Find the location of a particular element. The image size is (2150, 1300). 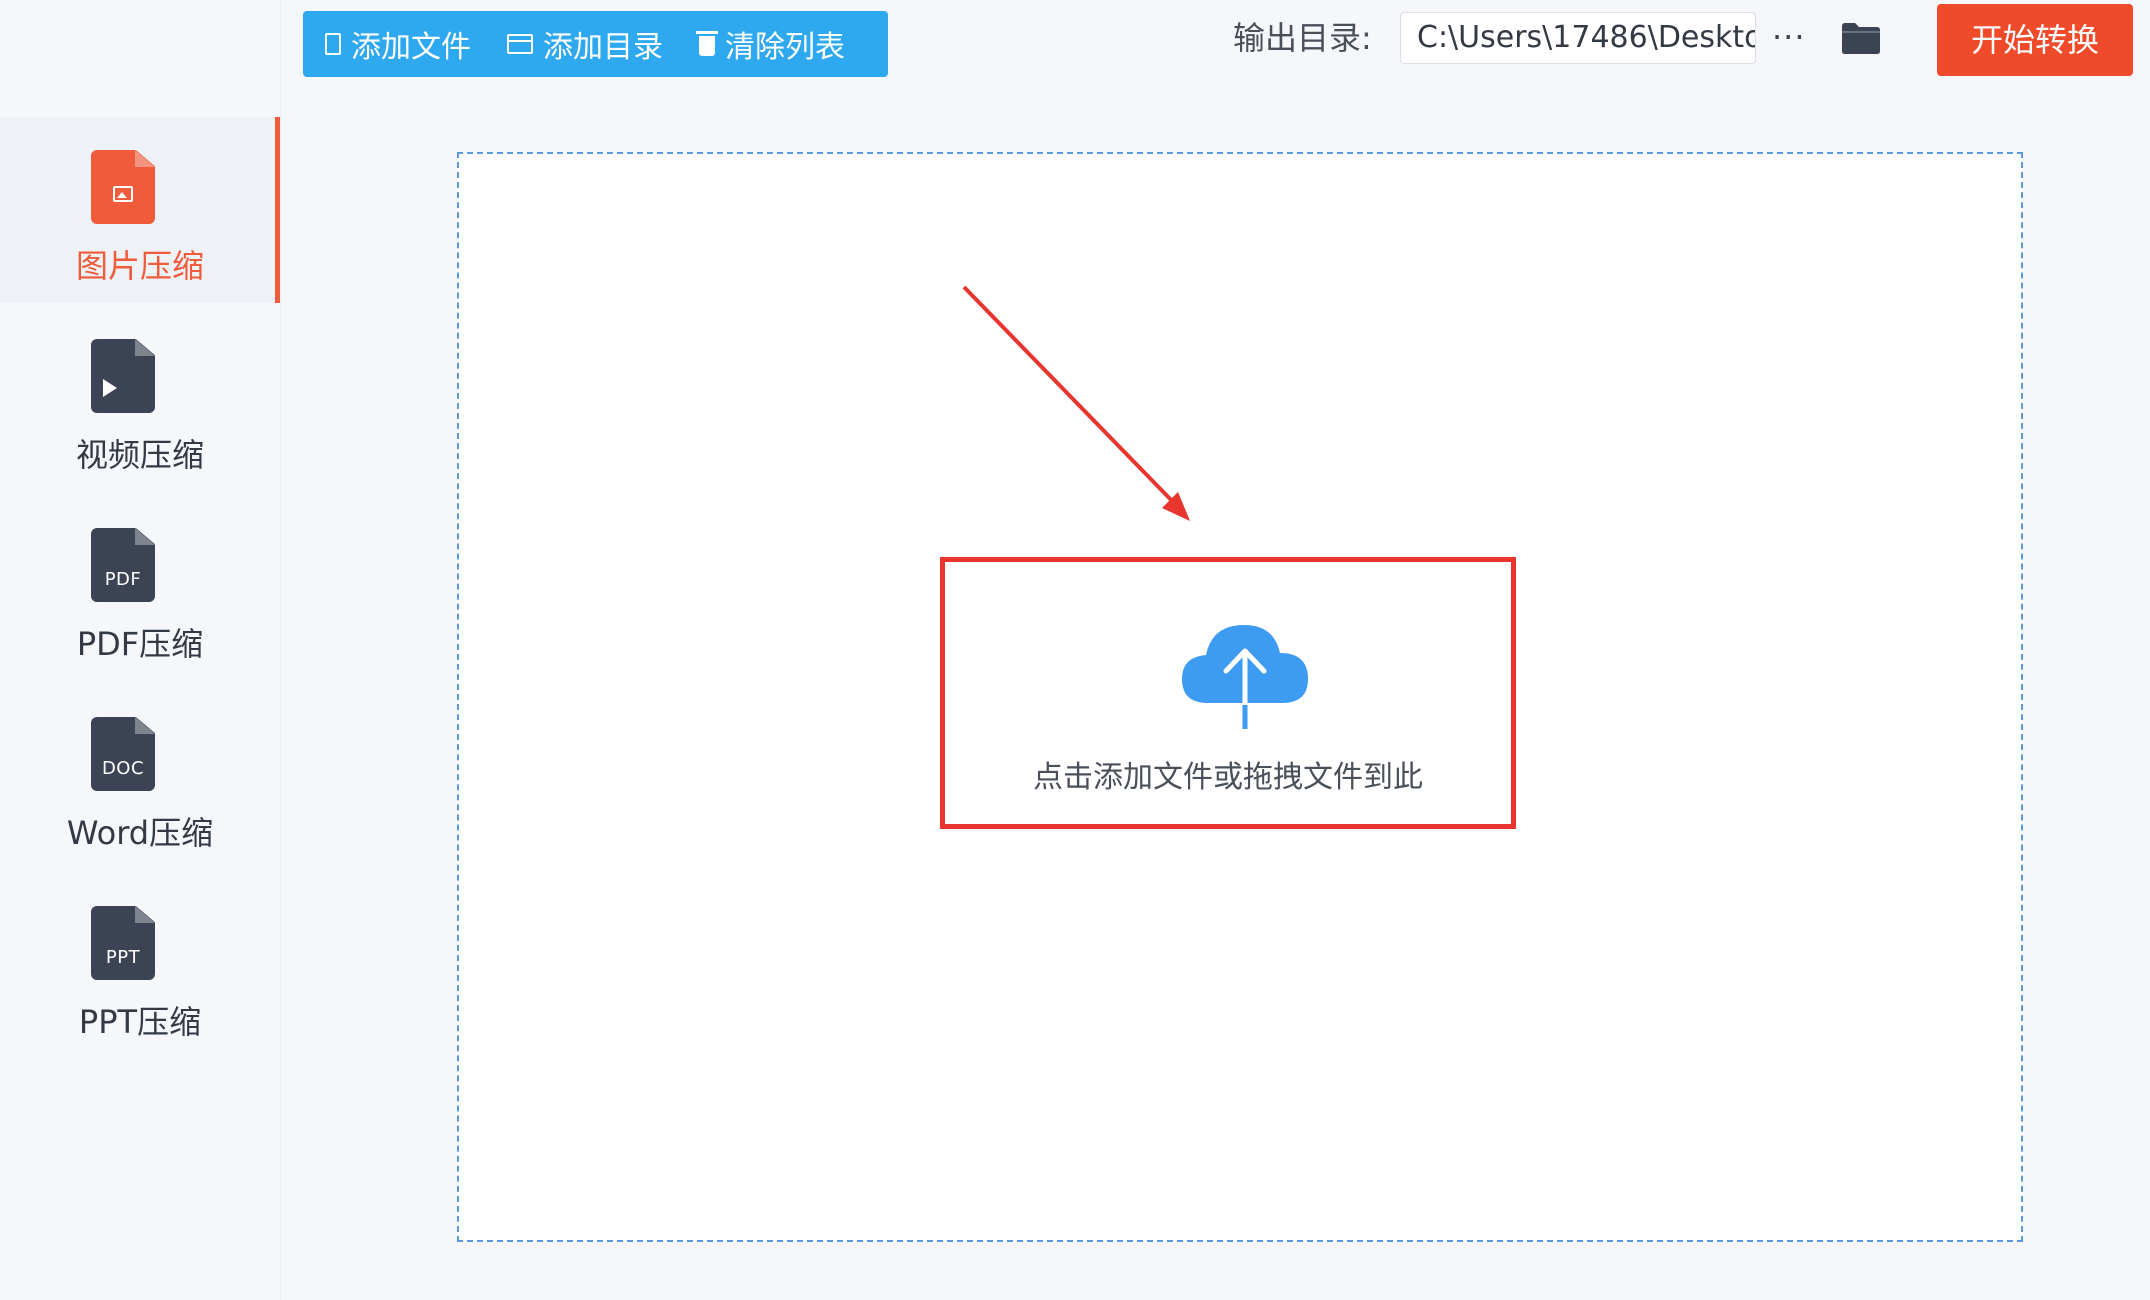

doc-file-icon: DOC is located at coordinates (123, 754).